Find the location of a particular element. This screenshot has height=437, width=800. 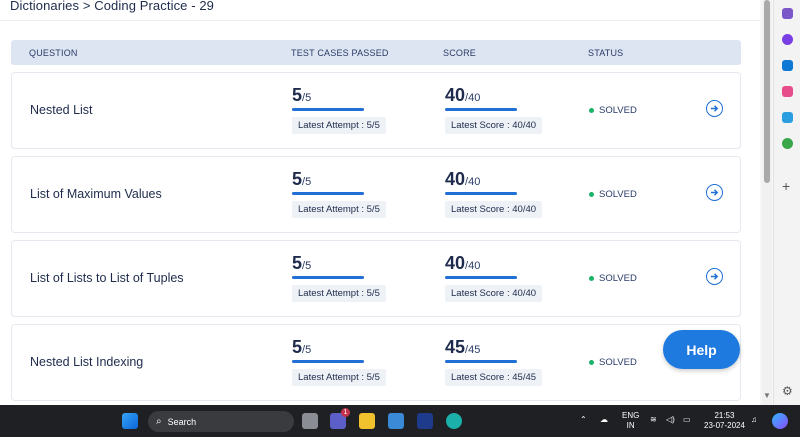

score-value: 45 is located at coordinates (455, 347).